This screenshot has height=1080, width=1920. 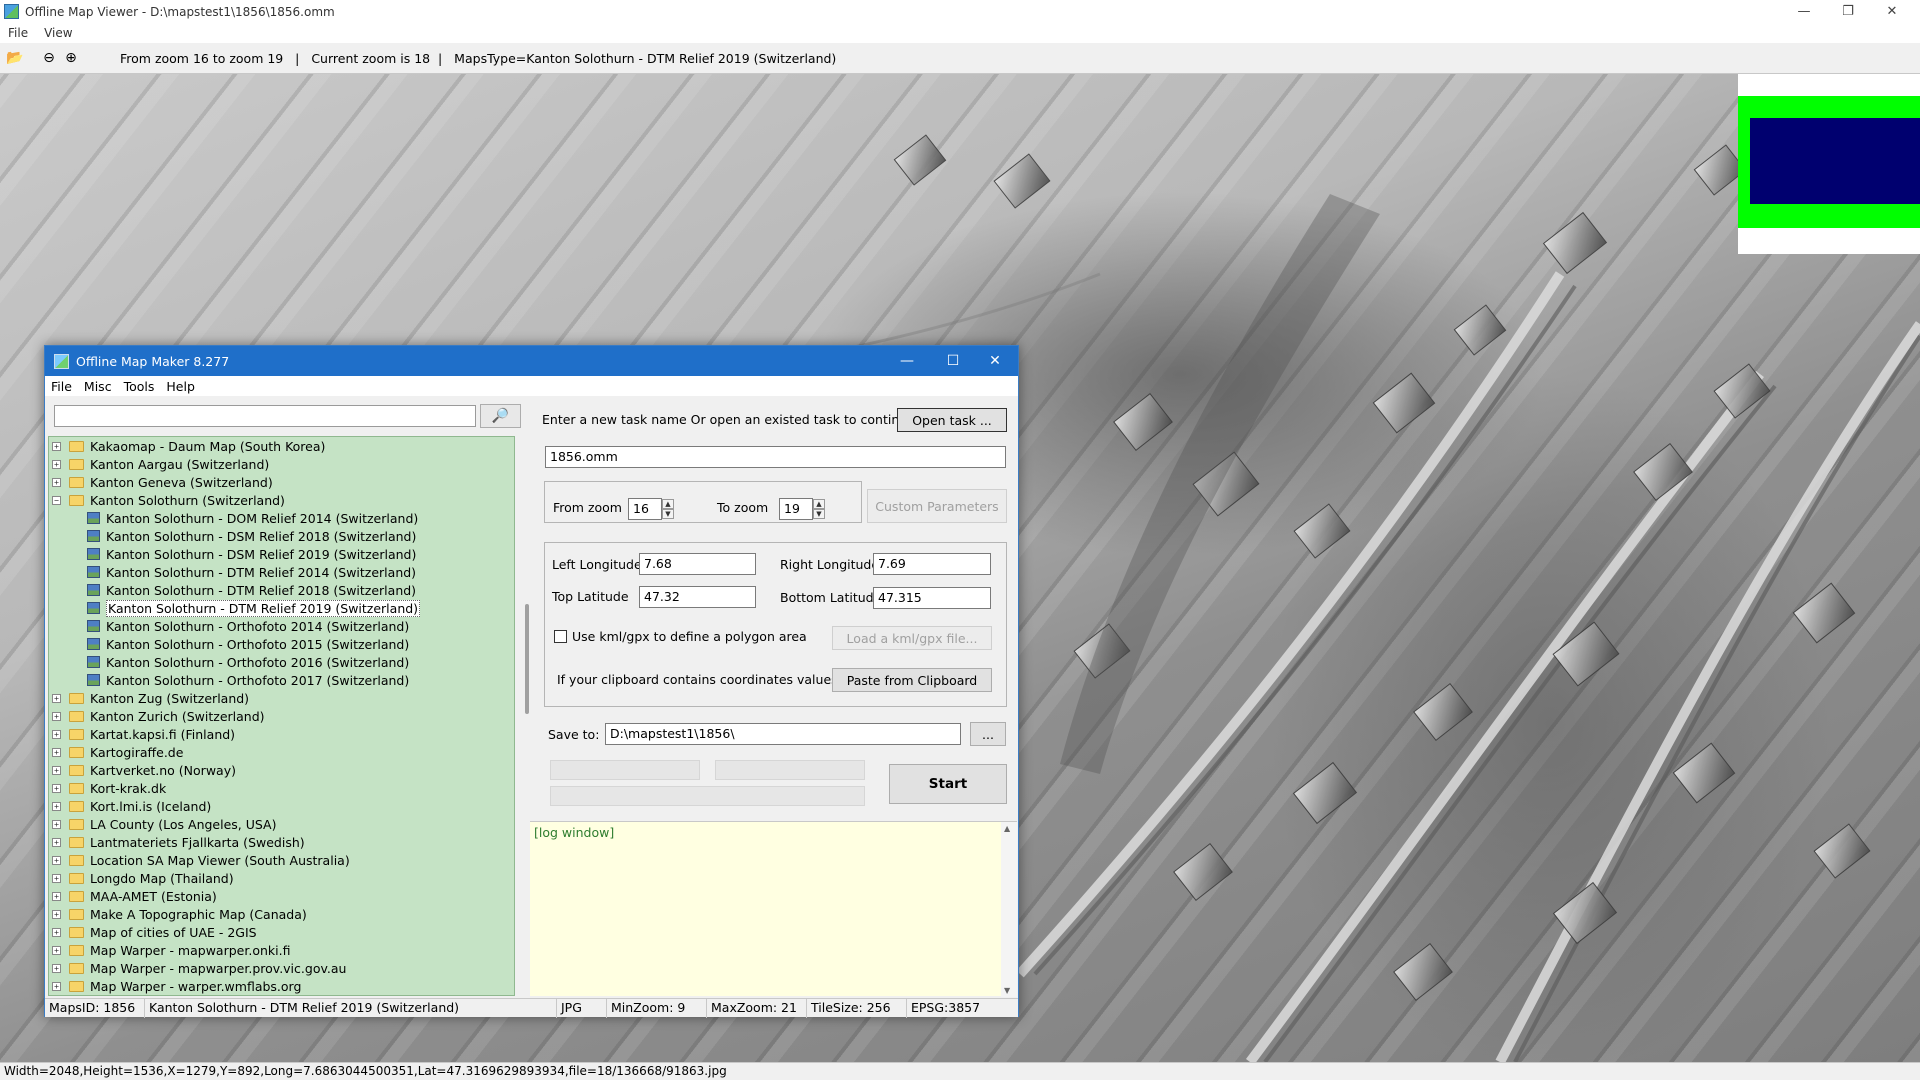 What do you see at coordinates (830, 564) in the screenshot?
I see `right-longitude-label: Right Longitude` at bounding box center [830, 564].